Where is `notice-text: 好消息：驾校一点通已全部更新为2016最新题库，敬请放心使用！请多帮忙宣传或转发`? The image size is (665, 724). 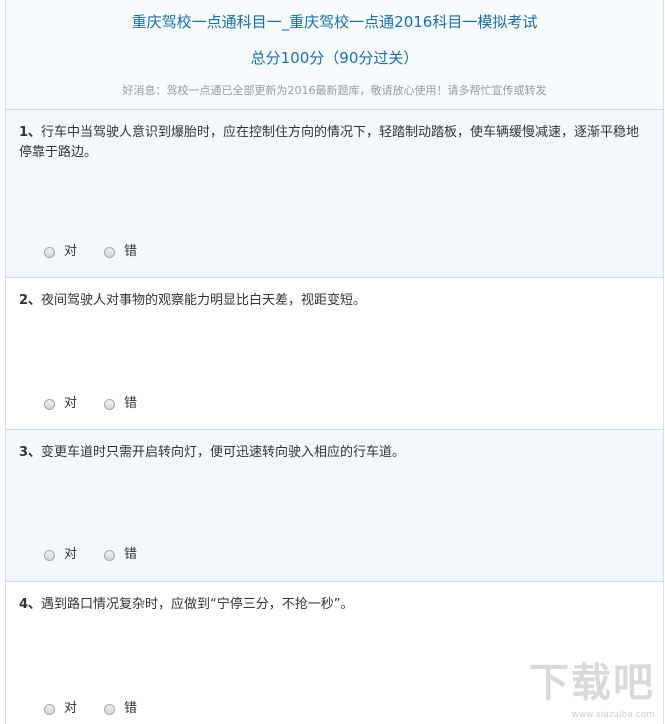 notice-text: 好消息：驾校一点通已全部更新为2016最新题库，敬请放心使用！请多帮忙宣传或转发 is located at coordinates (334, 90).